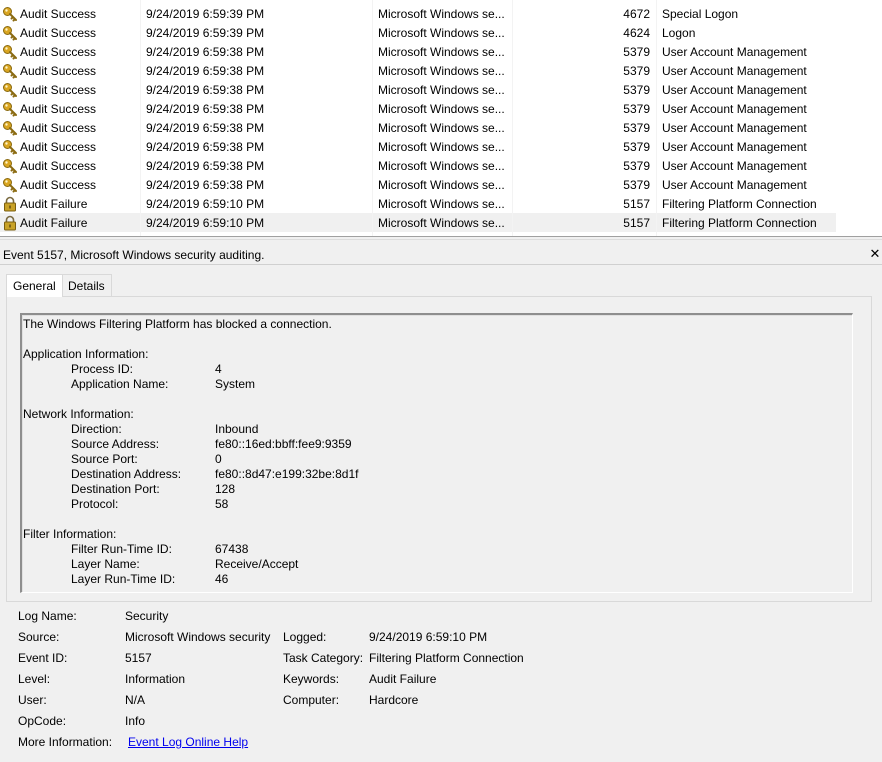 The height and width of the screenshot is (762, 882). Describe the element at coordinates (104, 459) in the screenshot. I see `source-port-label: Source Port:` at that location.